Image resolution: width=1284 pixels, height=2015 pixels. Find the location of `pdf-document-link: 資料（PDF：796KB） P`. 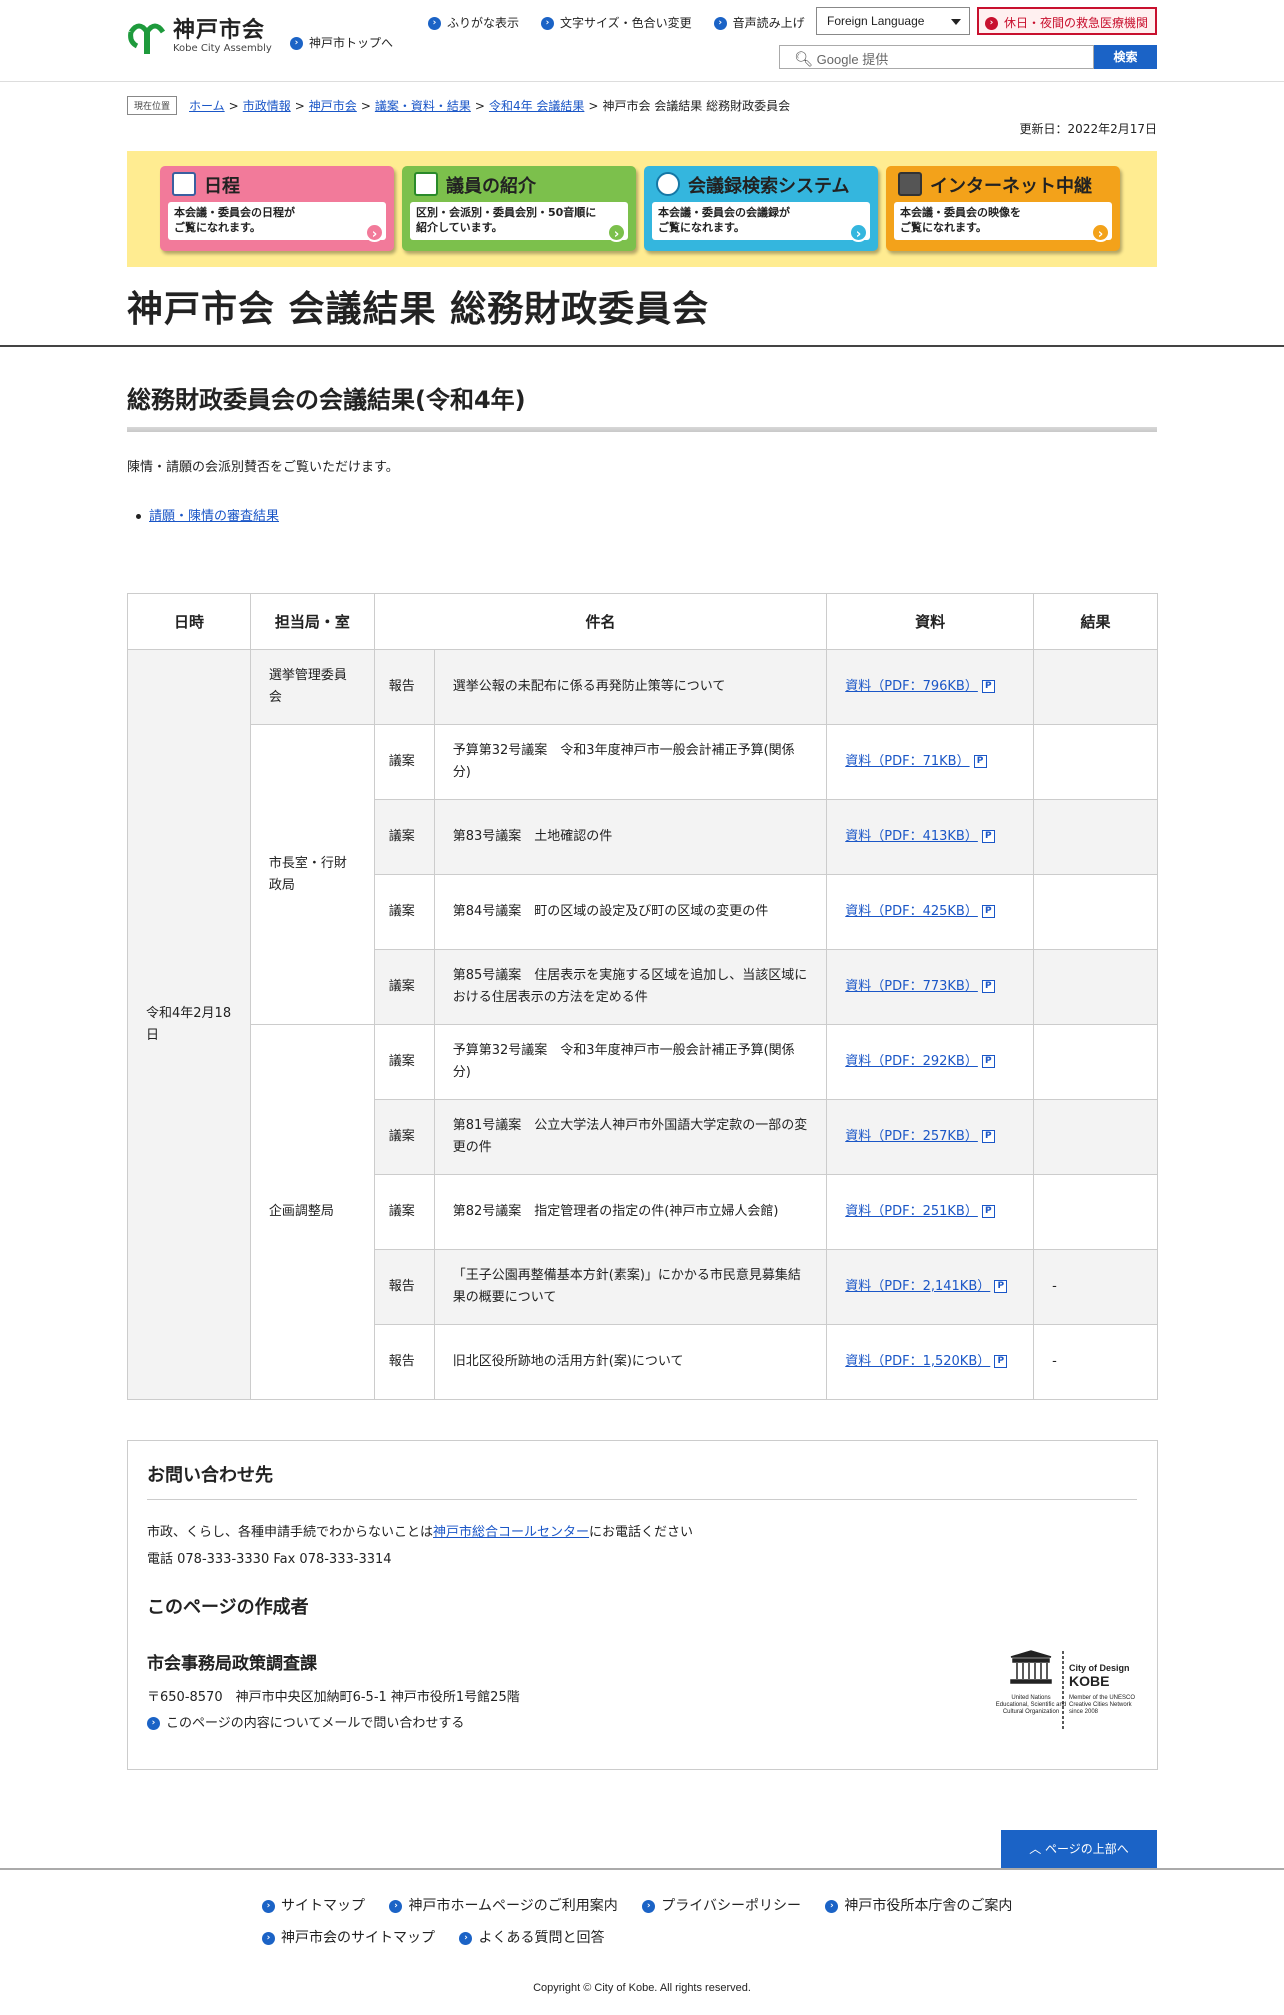

pdf-document-link: 資料（PDF：796KB） P is located at coordinates (920, 686).